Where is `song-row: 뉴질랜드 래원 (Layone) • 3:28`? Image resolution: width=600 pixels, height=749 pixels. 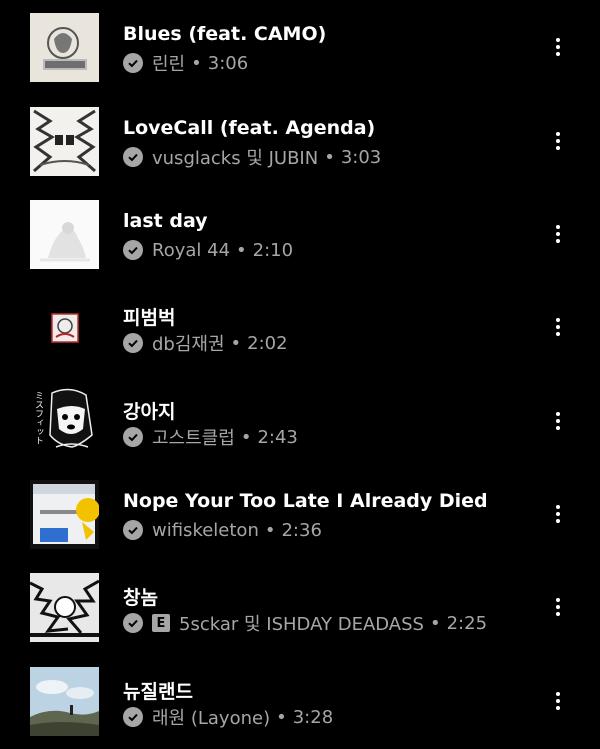
song-row: 뉴질랜드 래원 (Layone) • 3:28 is located at coordinates (300, 707).